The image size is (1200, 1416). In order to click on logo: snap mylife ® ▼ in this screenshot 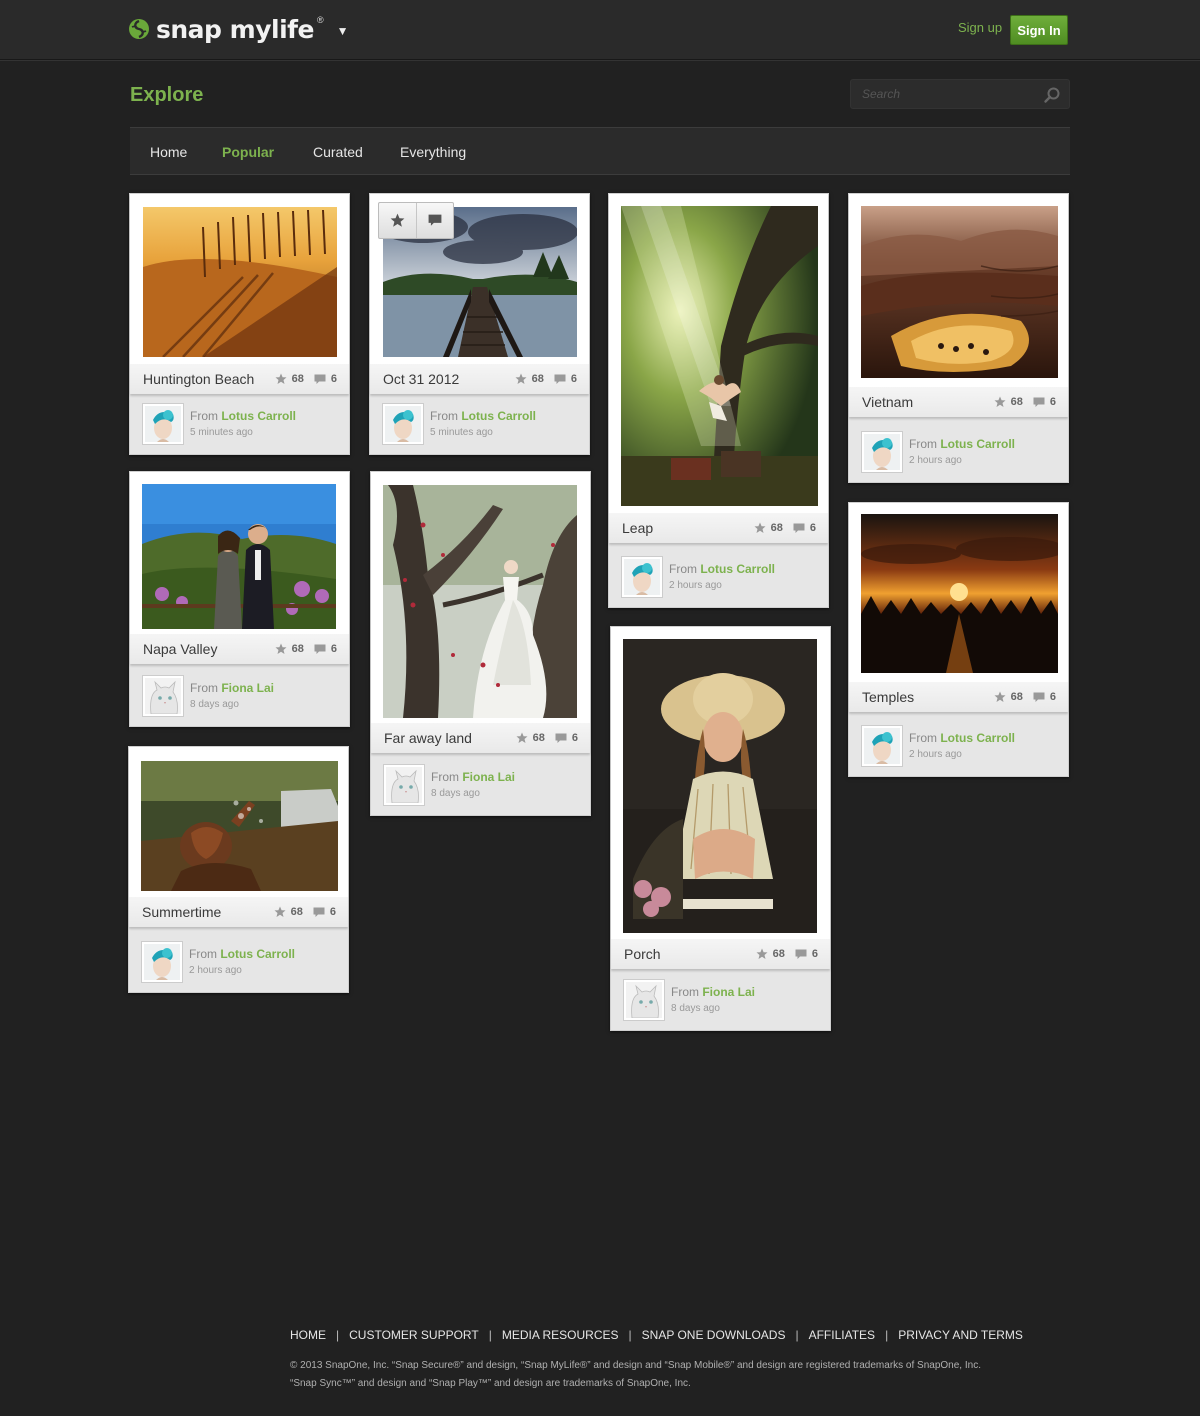, I will do `click(238, 29)`.